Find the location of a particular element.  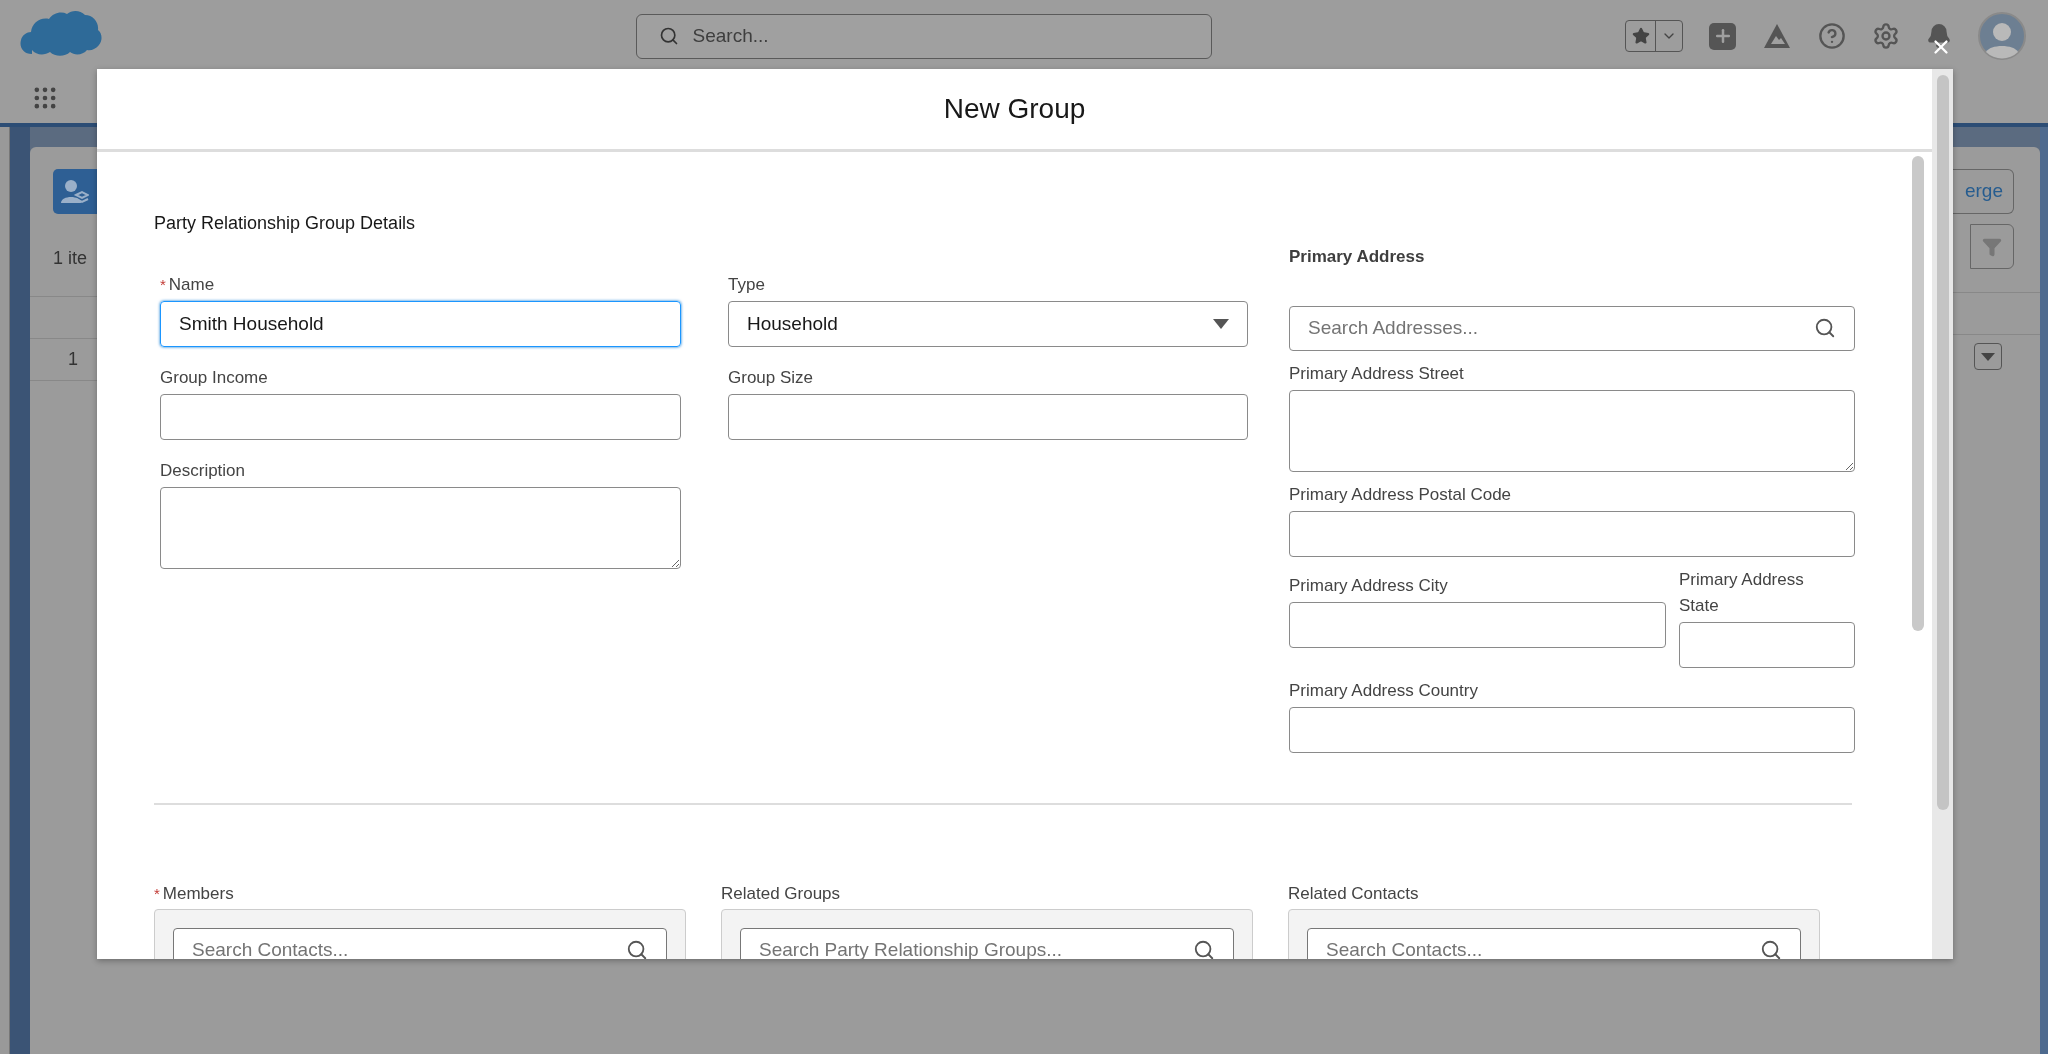

modal-title: New Group is located at coordinates (1014, 109).